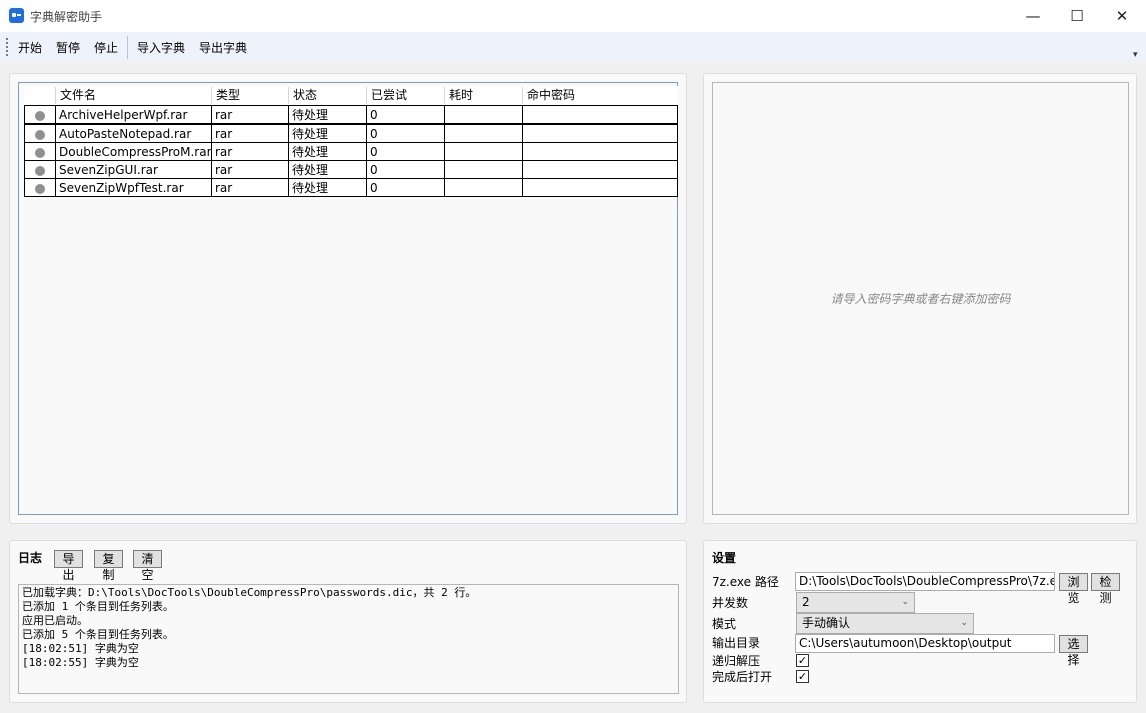 This screenshot has width=1146, height=713. I want to click on choose-dir-button: 选择, so click(1073, 651).